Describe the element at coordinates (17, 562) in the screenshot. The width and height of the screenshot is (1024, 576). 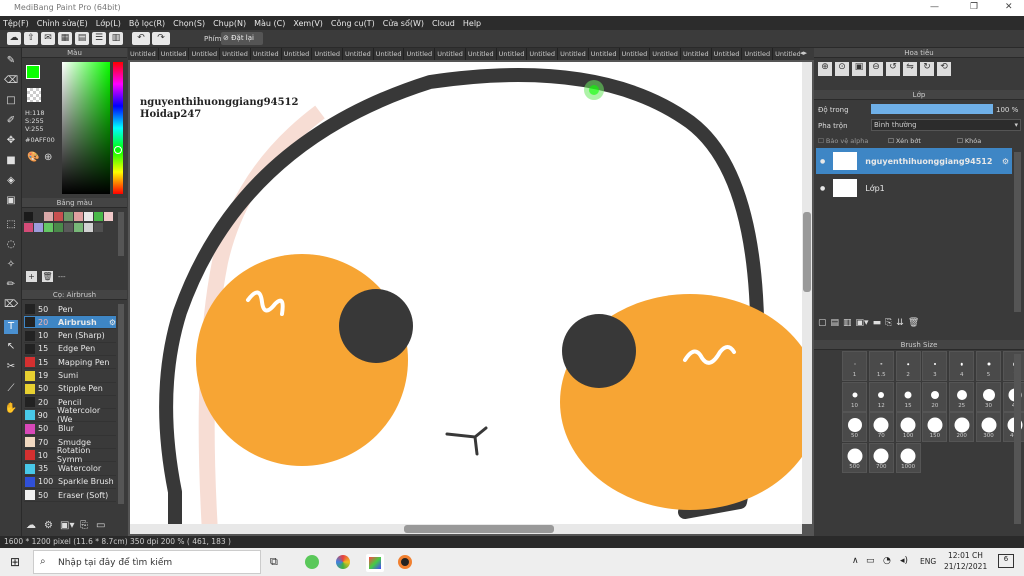
I see `windows-start-icon: ⊞` at that location.